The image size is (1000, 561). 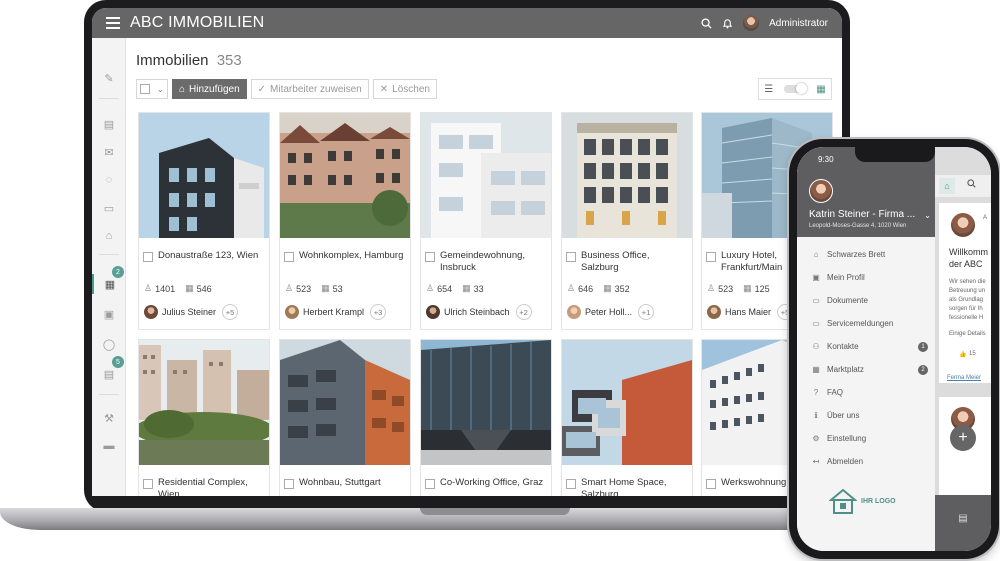 What do you see at coordinates (189, 60) in the screenshot?
I see `page-title: Immobilien 353` at bounding box center [189, 60].